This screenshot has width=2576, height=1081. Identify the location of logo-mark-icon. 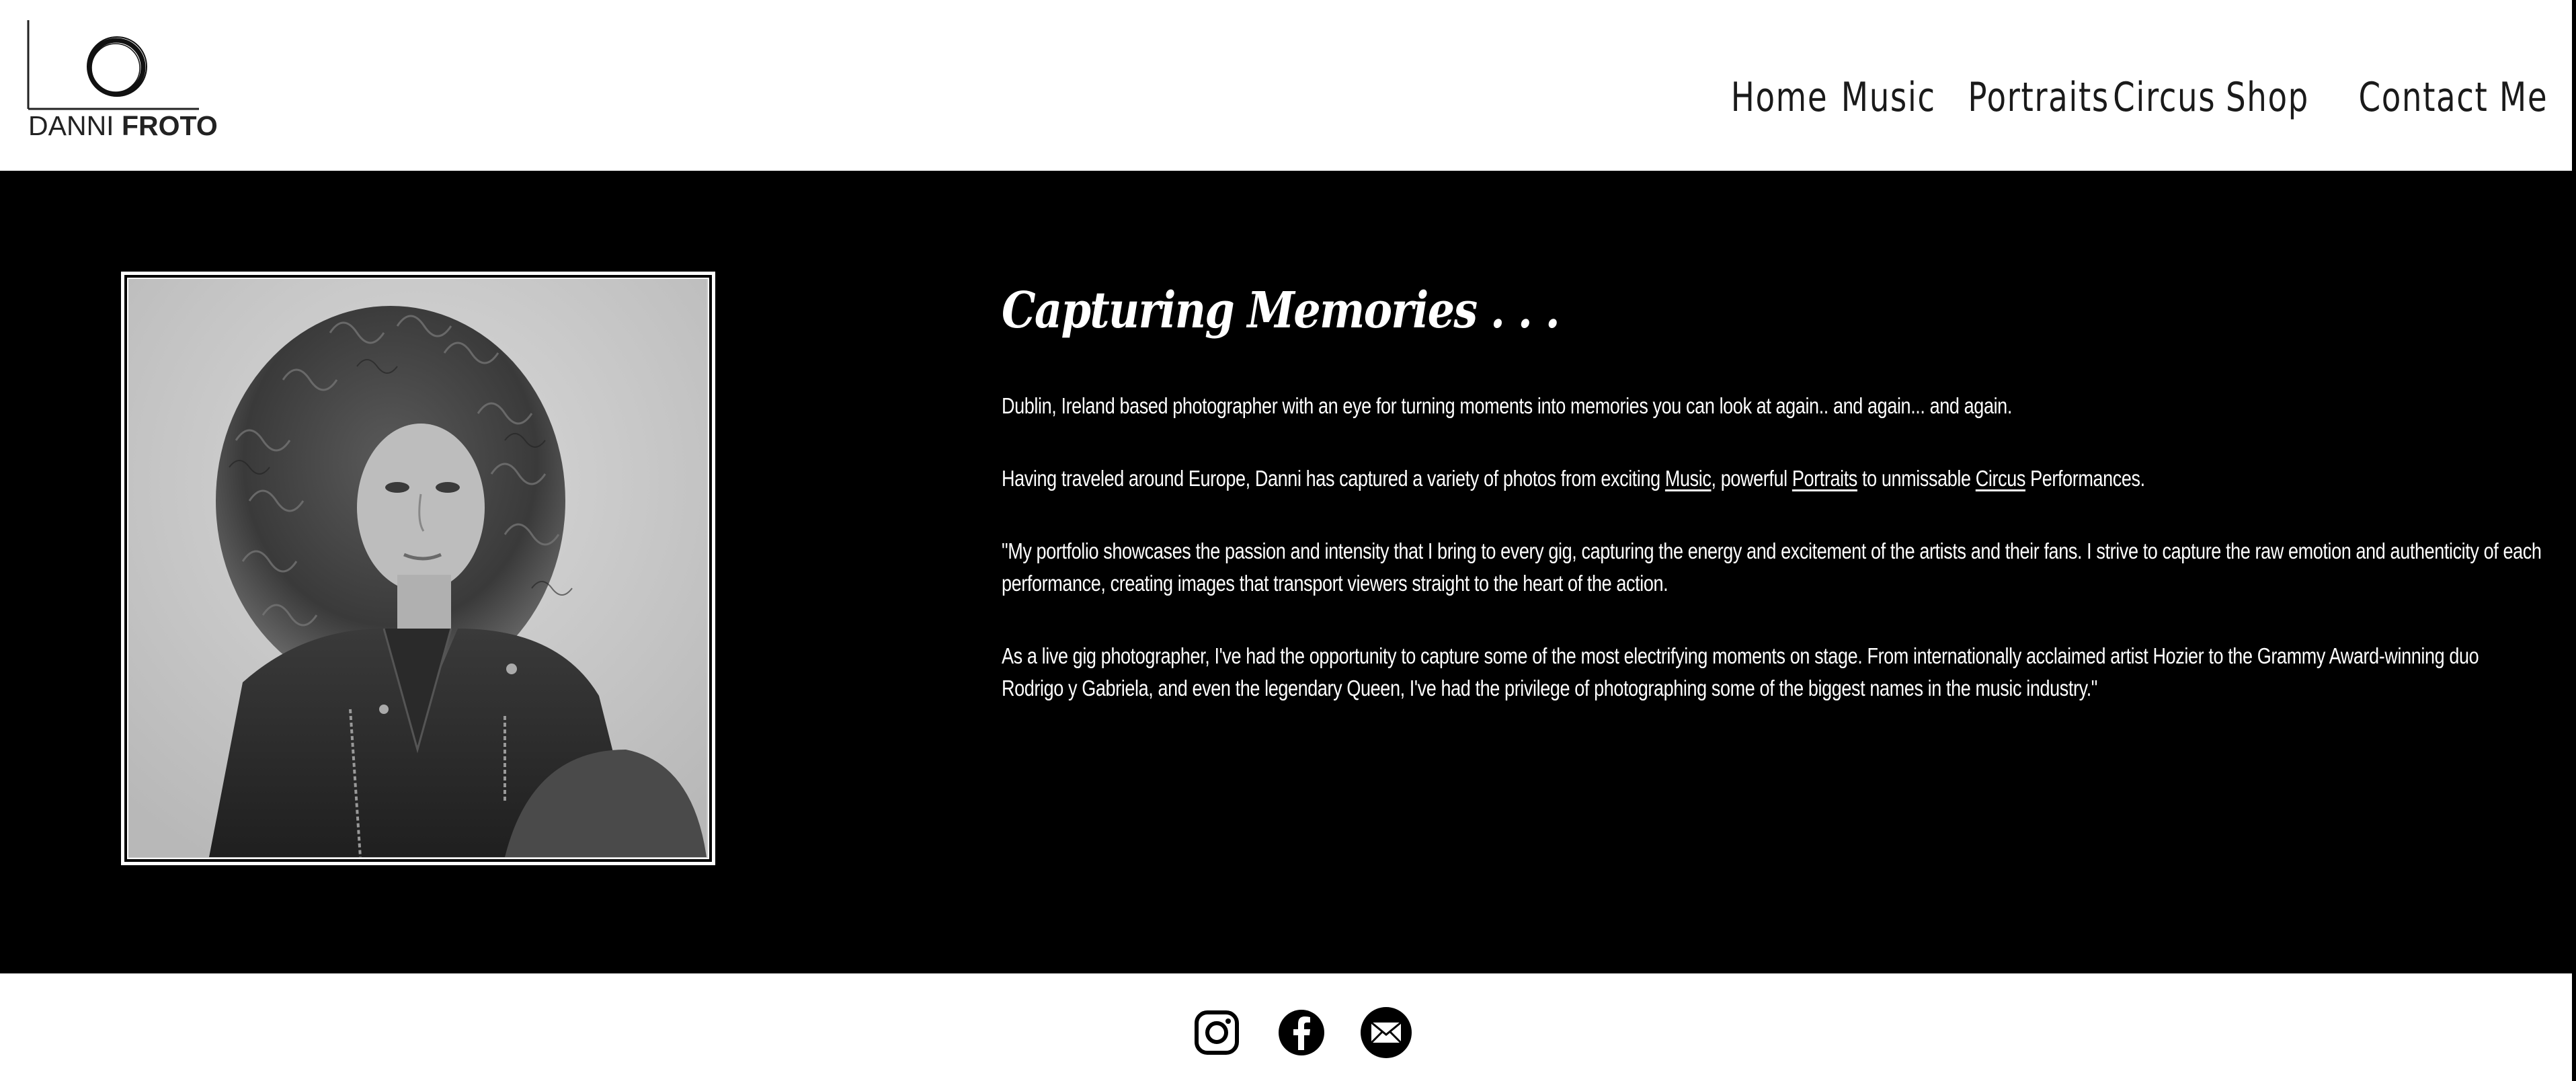
(113, 65).